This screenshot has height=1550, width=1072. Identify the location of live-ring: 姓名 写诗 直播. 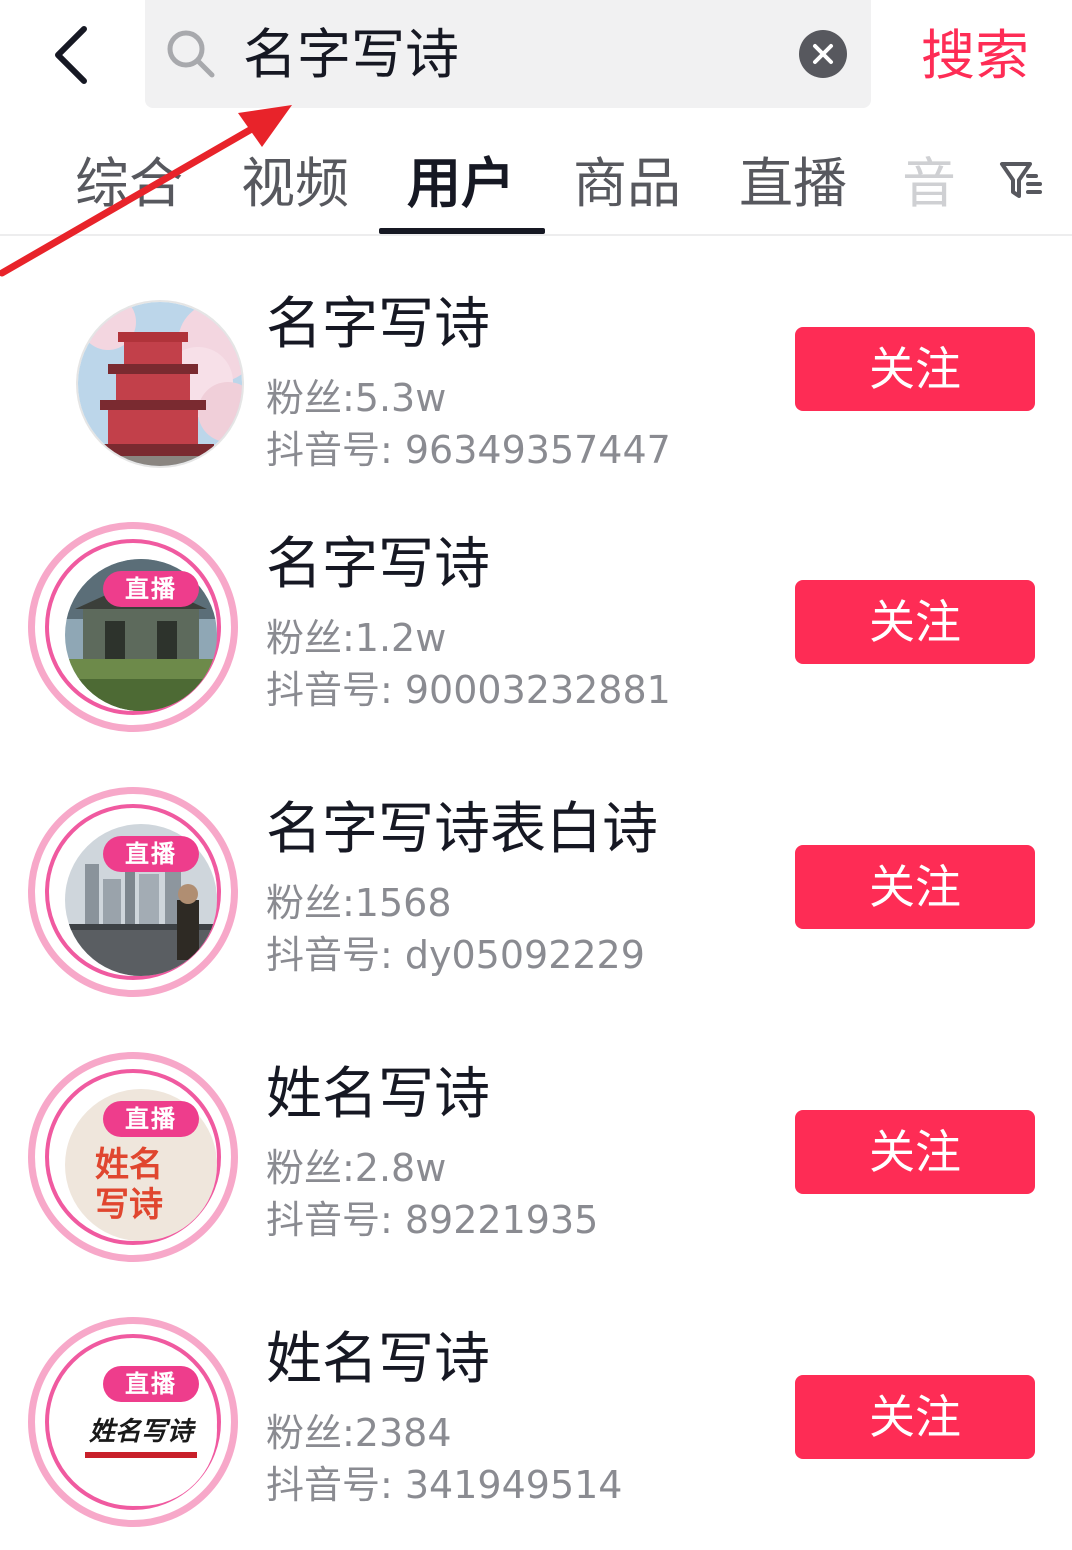
(133, 1157).